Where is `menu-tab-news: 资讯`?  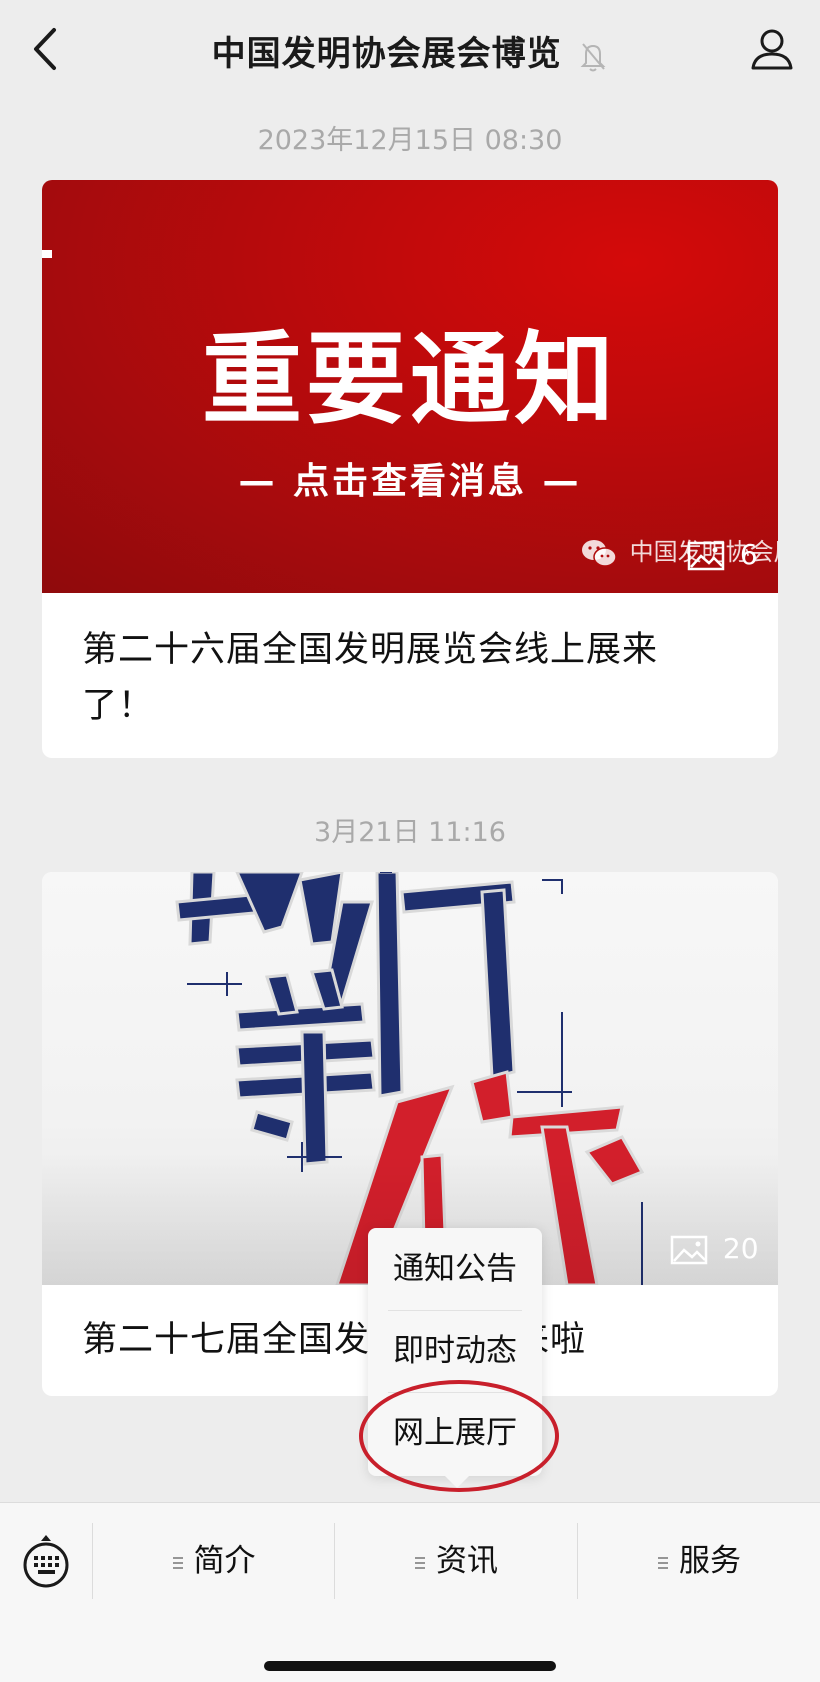
menu-tab-news: 资讯 is located at coordinates (456, 1561).